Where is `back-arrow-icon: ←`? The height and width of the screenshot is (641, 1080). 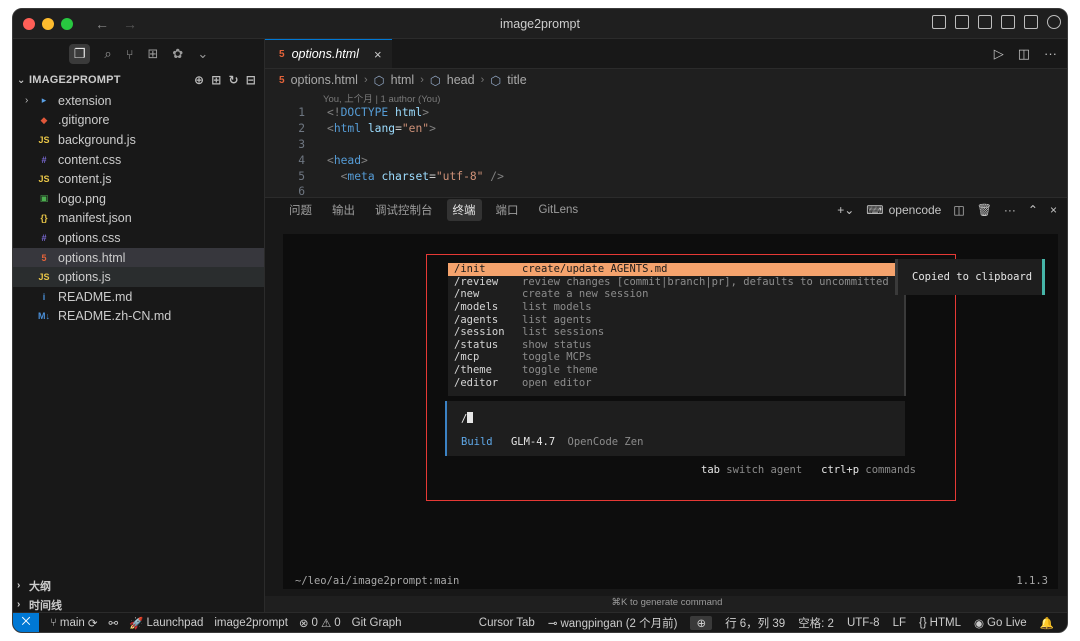 back-arrow-icon: ← is located at coordinates (102, 24).